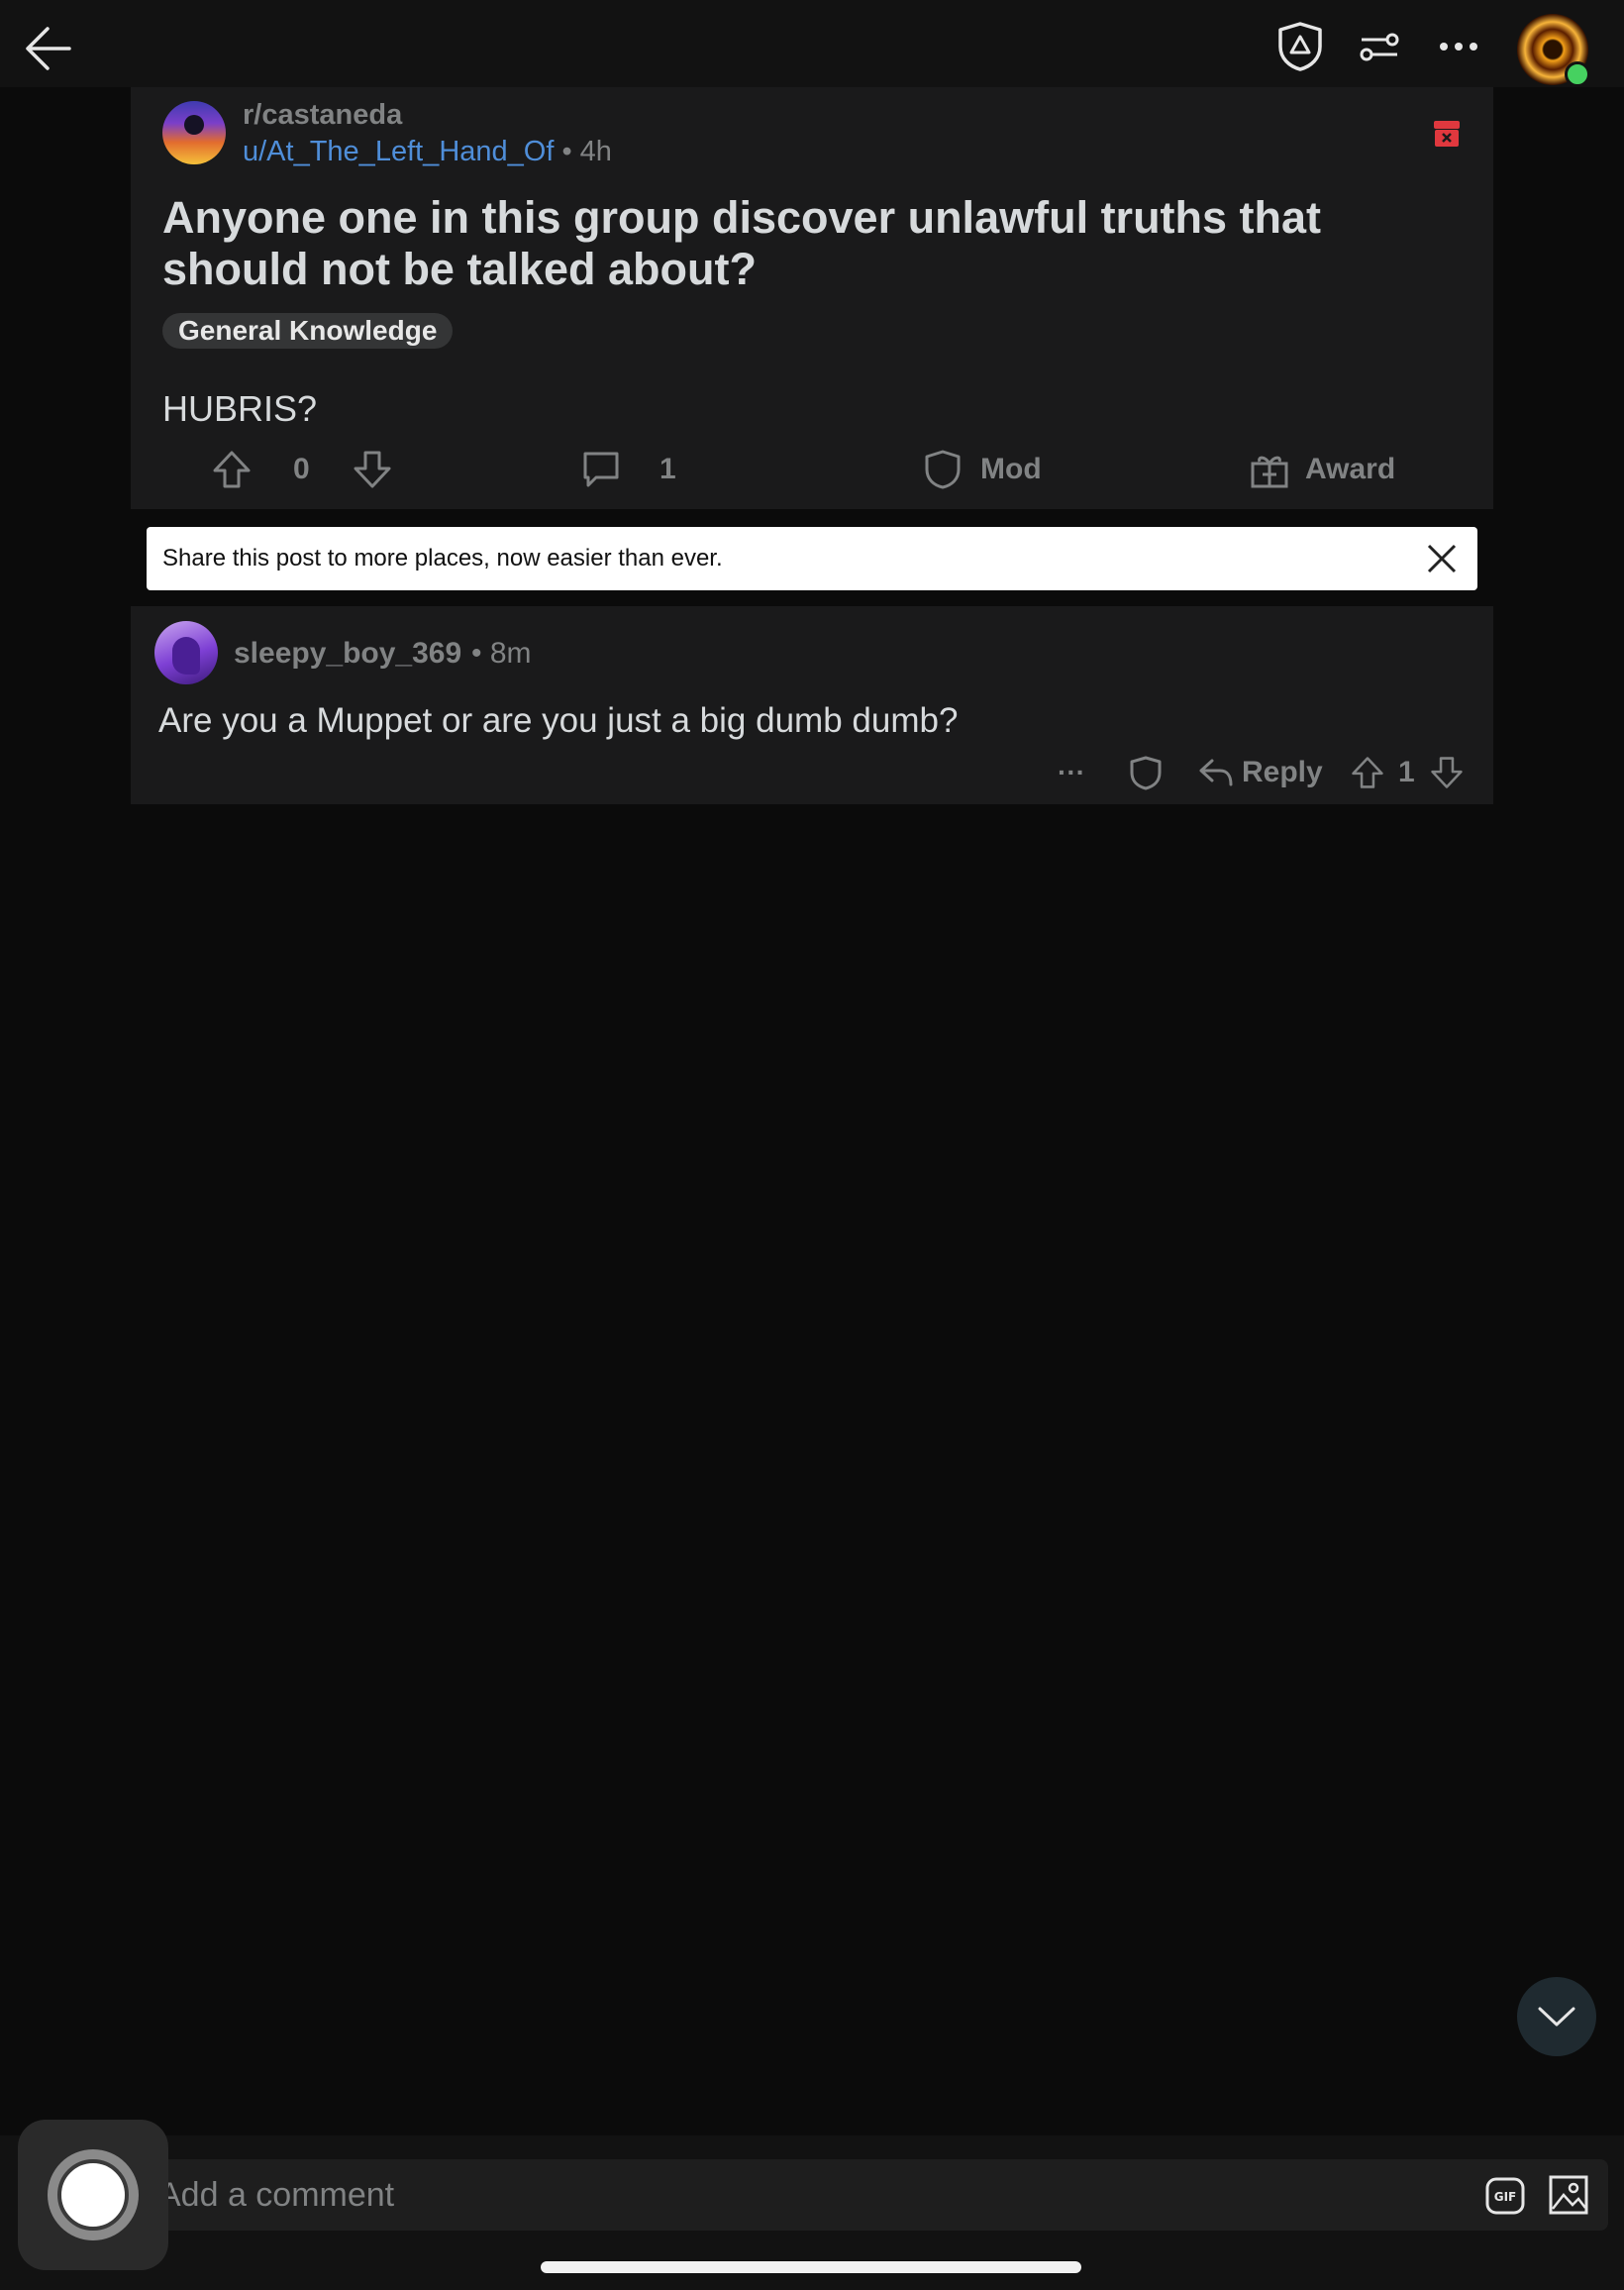 The image size is (1624, 2290). I want to click on comment-upvote-button, so click(1367, 773).